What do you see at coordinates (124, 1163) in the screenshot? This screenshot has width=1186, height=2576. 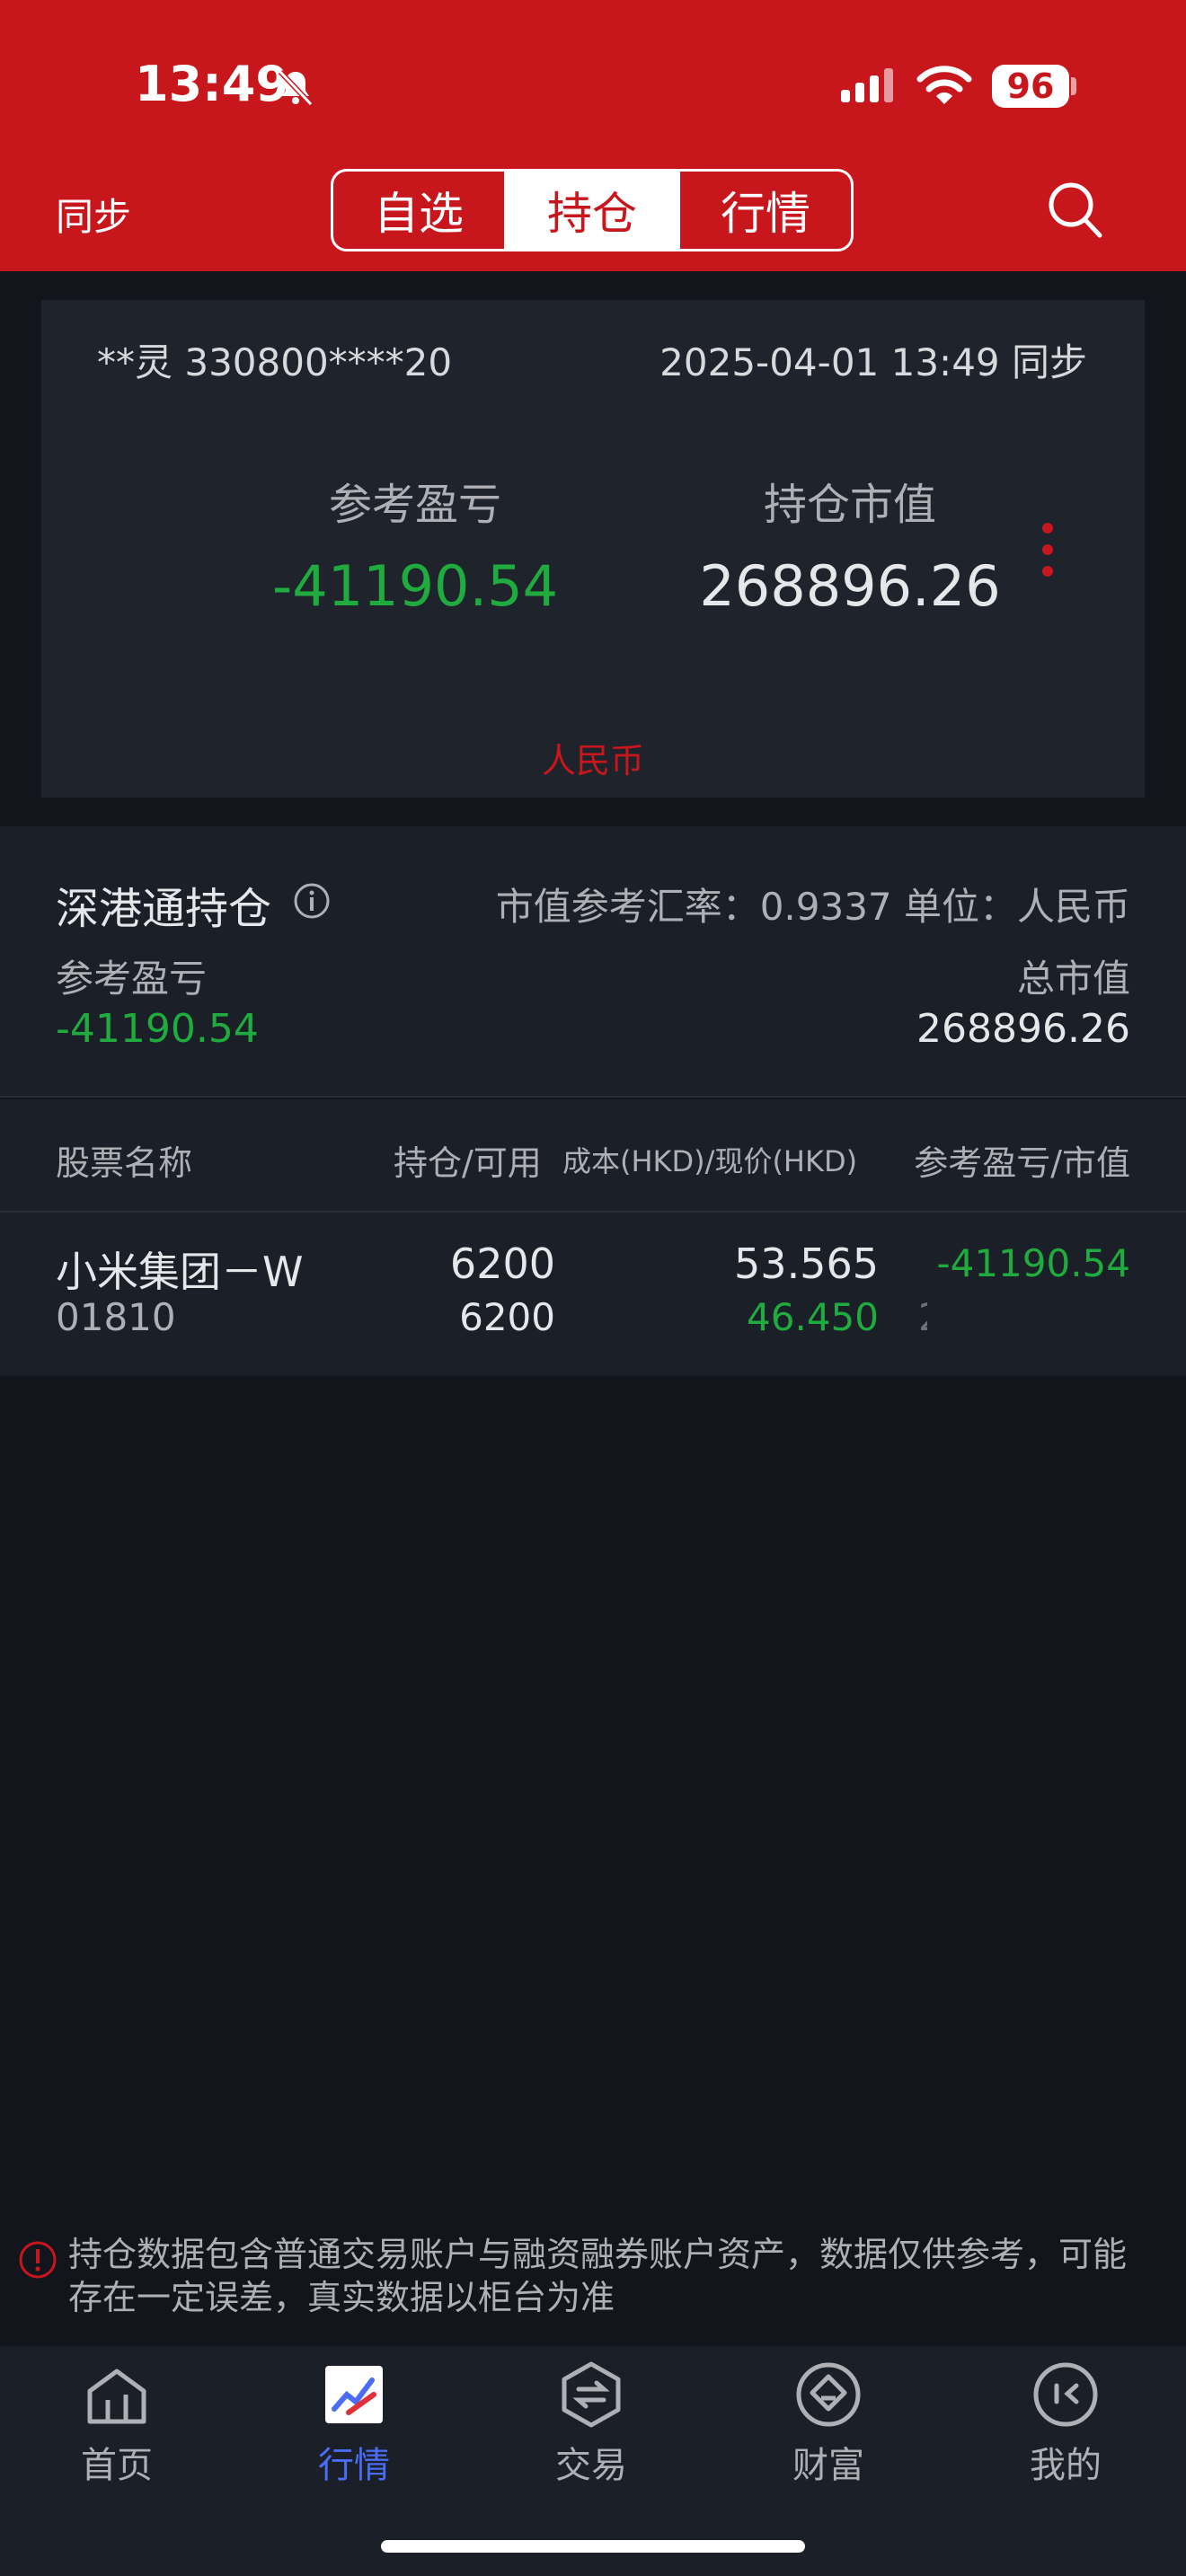 I see `col-stock-name: 股票名称` at bounding box center [124, 1163].